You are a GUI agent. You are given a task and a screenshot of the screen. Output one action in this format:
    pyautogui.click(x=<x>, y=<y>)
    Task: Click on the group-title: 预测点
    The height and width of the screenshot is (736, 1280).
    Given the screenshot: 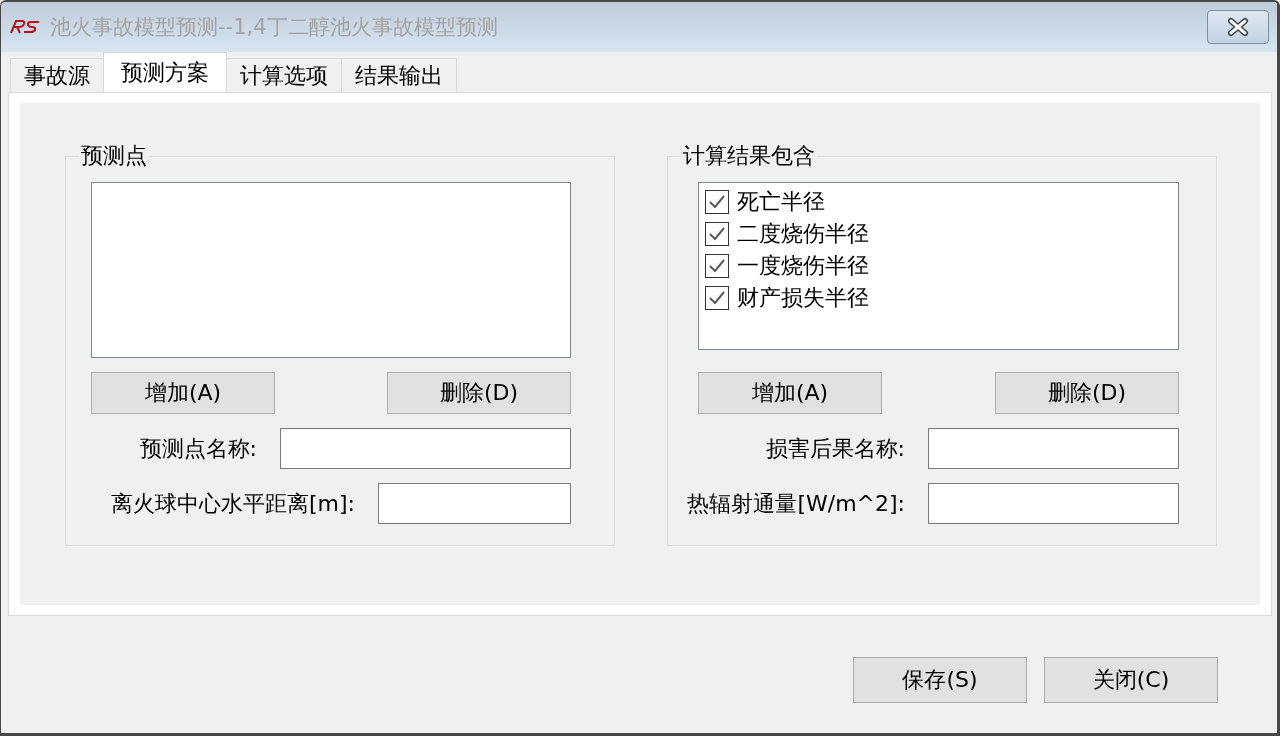 What is the action you would take?
    pyautogui.click(x=114, y=156)
    